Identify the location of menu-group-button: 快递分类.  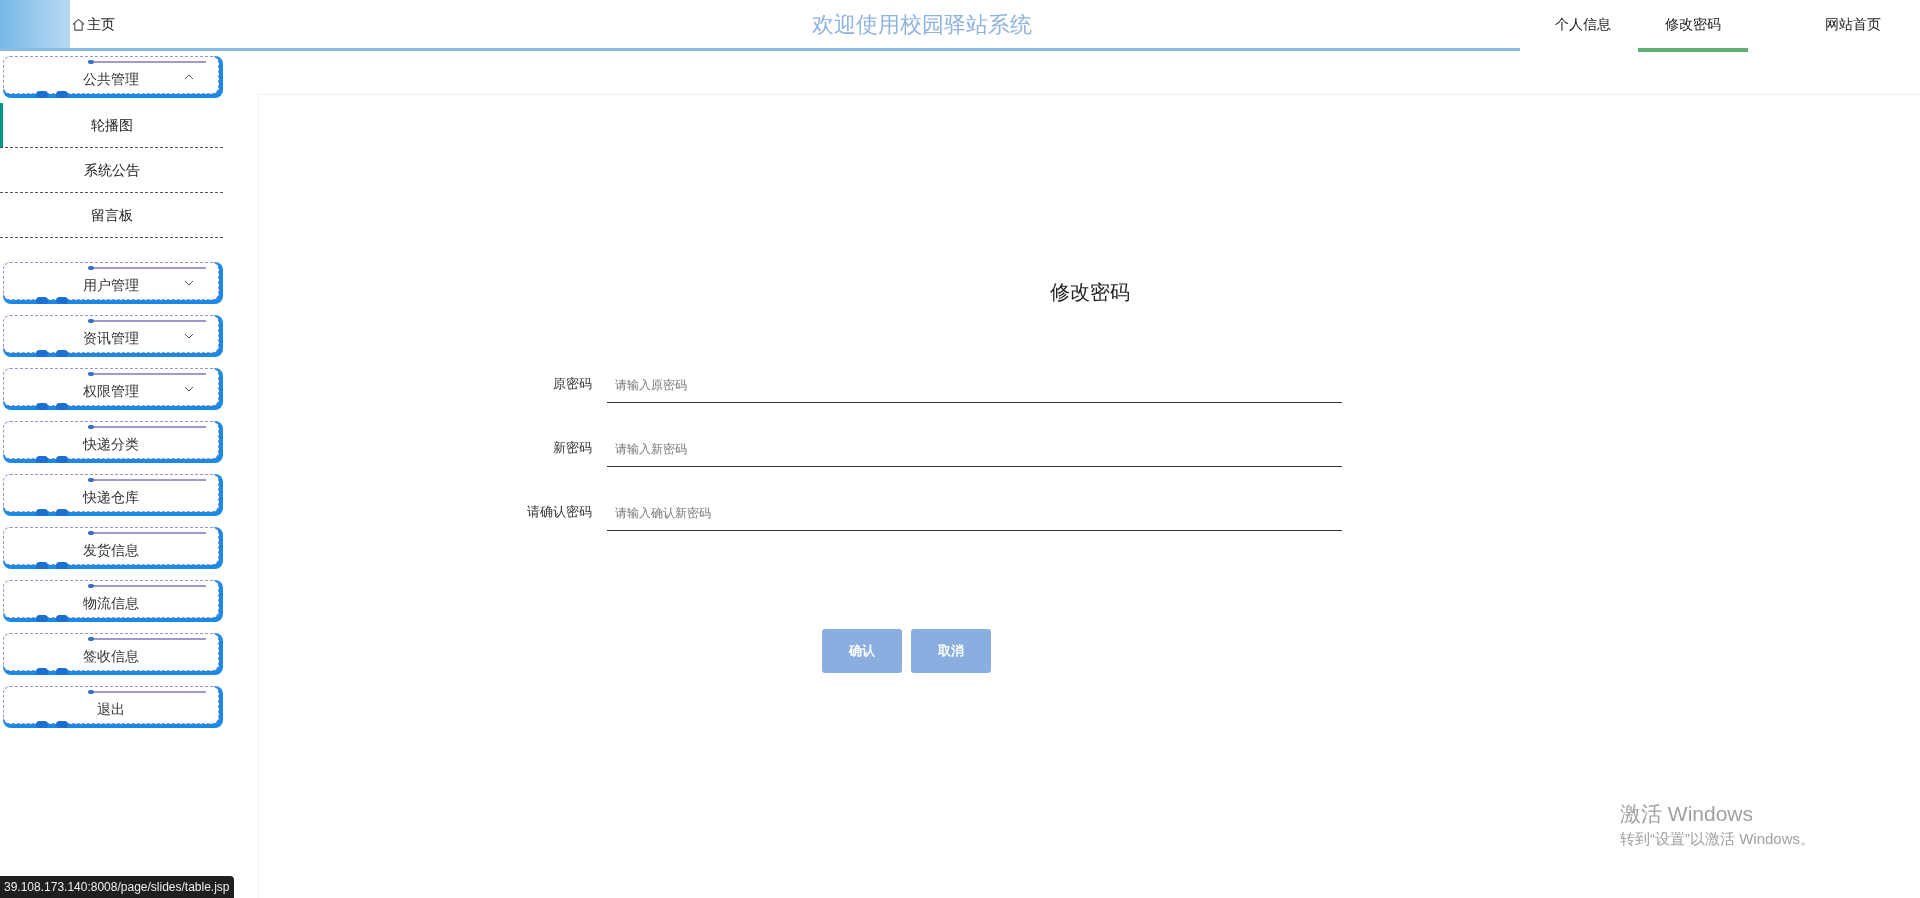
(113, 442).